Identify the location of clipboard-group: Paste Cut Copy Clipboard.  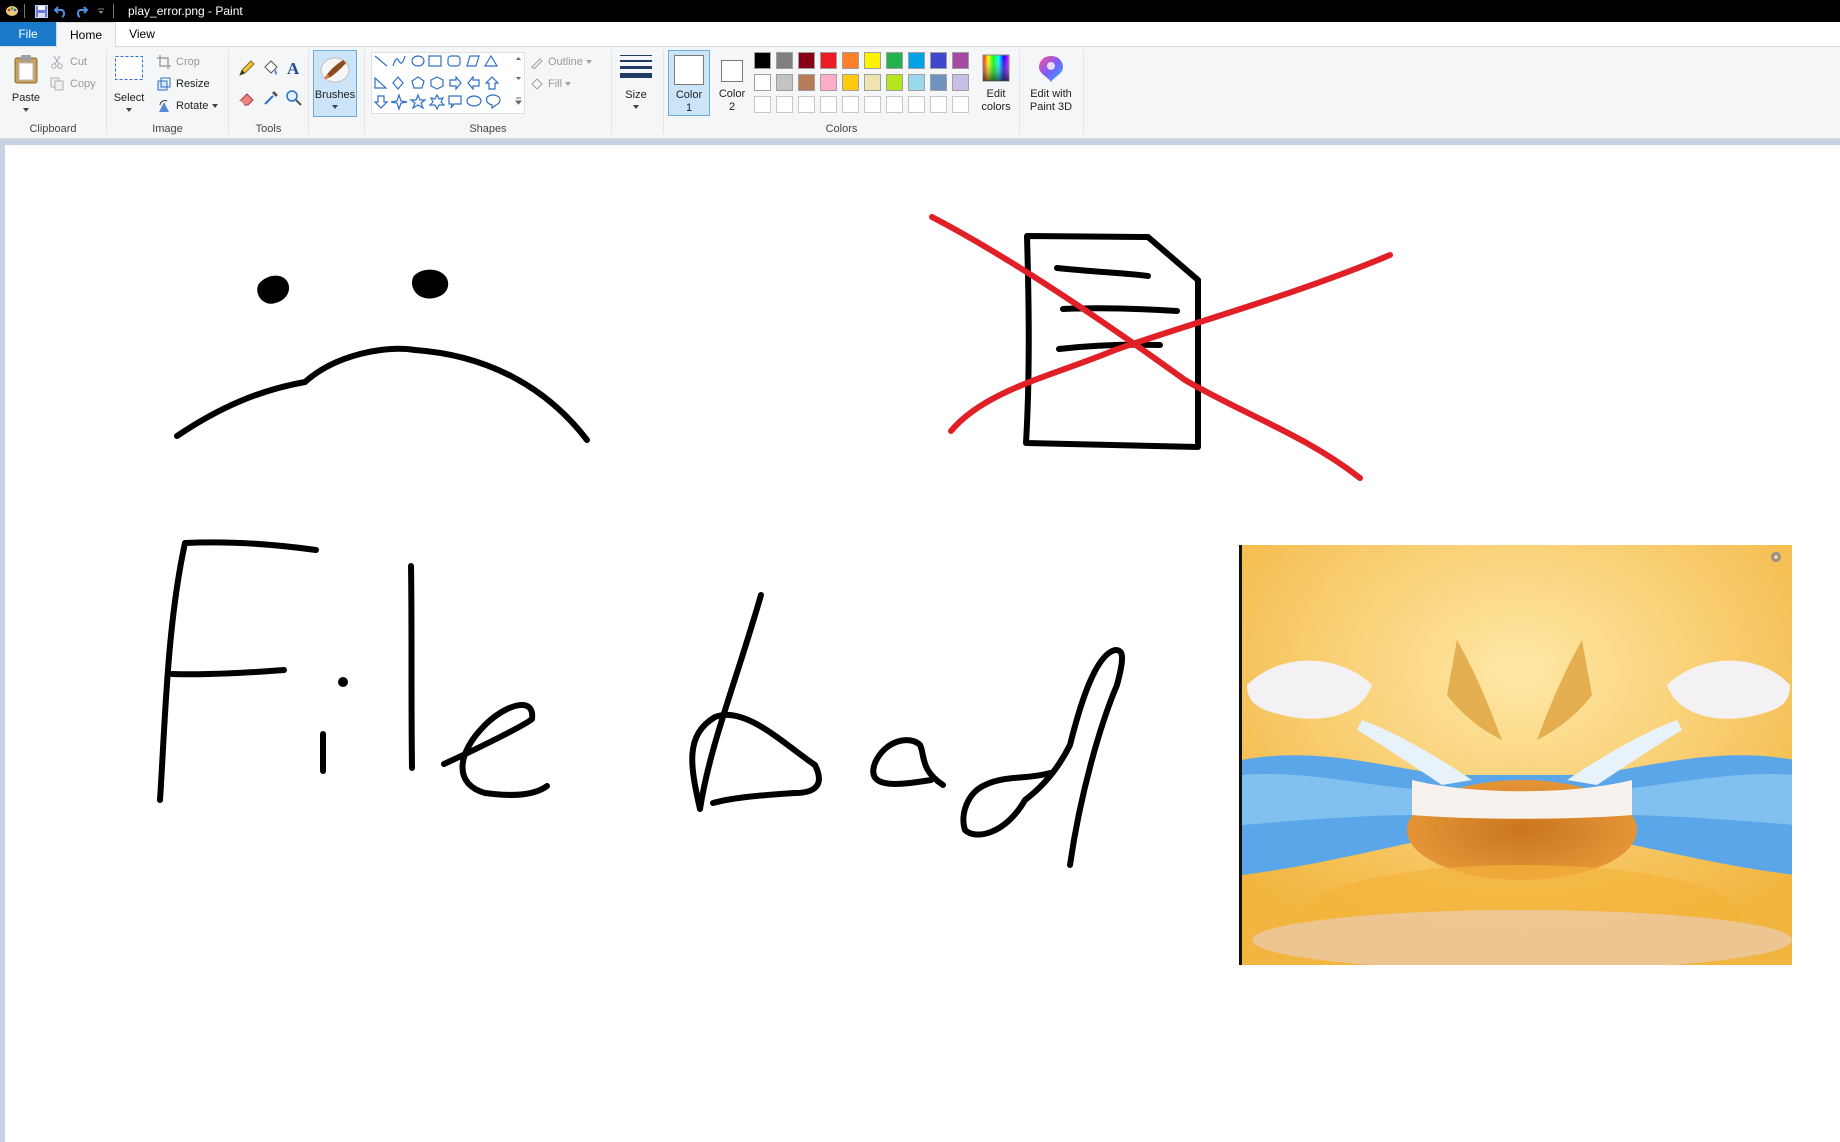
(53, 92).